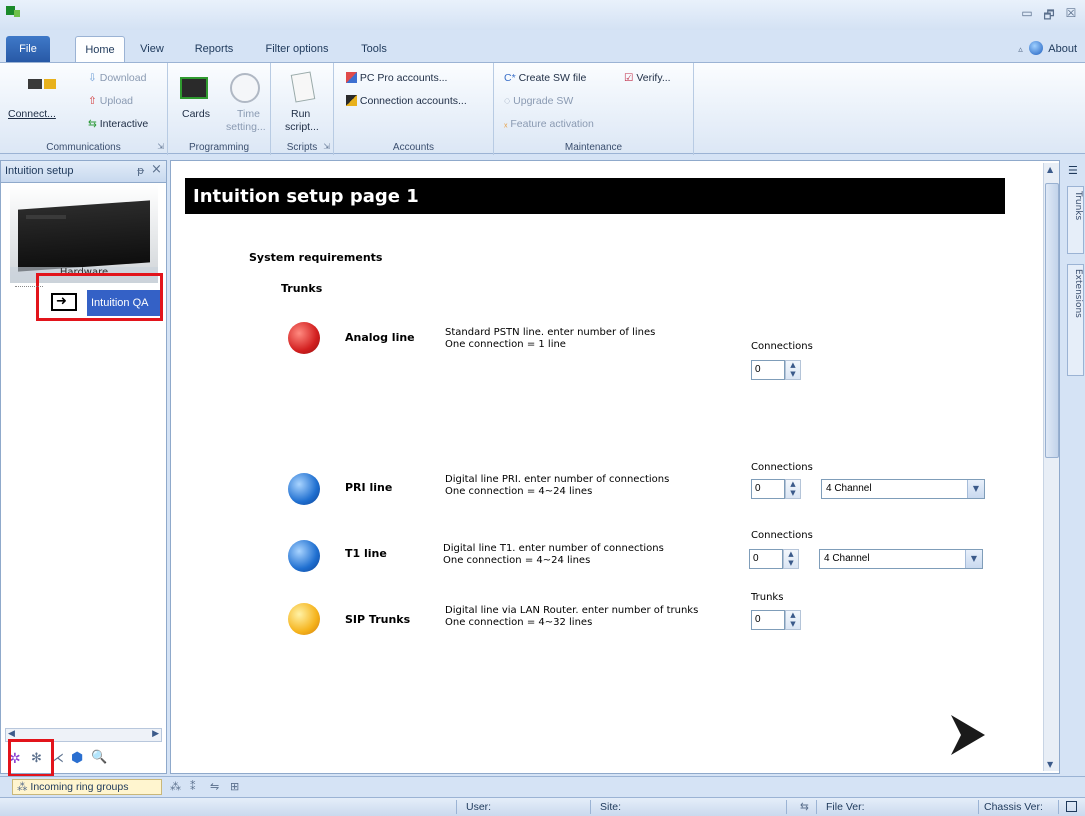 The width and height of the screenshot is (1085, 816). What do you see at coordinates (903, 489) in the screenshot?
I see `pri-channel-dropdown: 4 Channel ▼` at bounding box center [903, 489].